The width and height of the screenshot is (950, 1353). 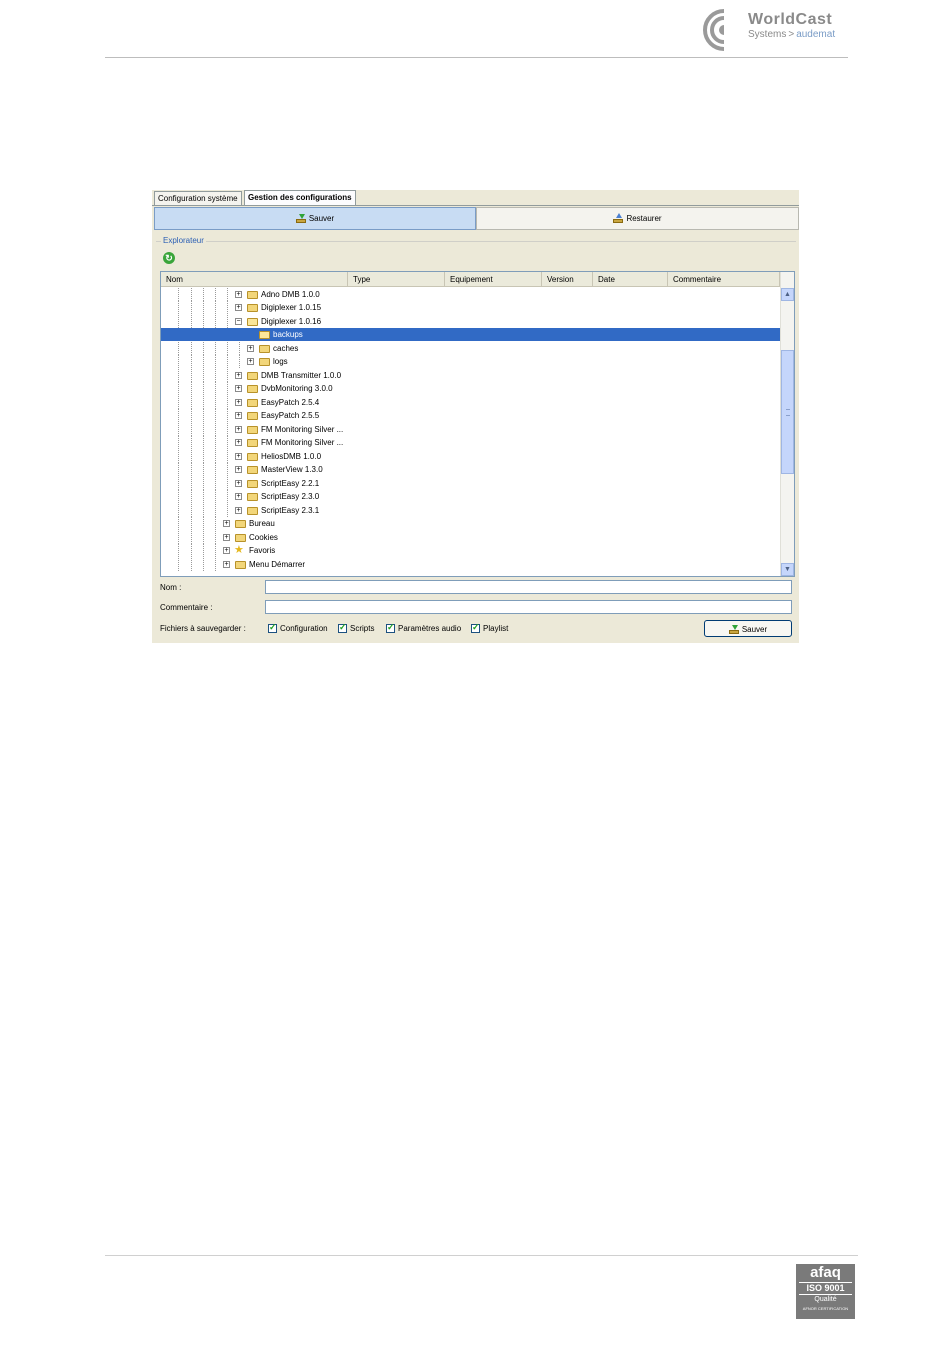 I want to click on checkbox-configuration: Configuration, so click(x=298, y=628).